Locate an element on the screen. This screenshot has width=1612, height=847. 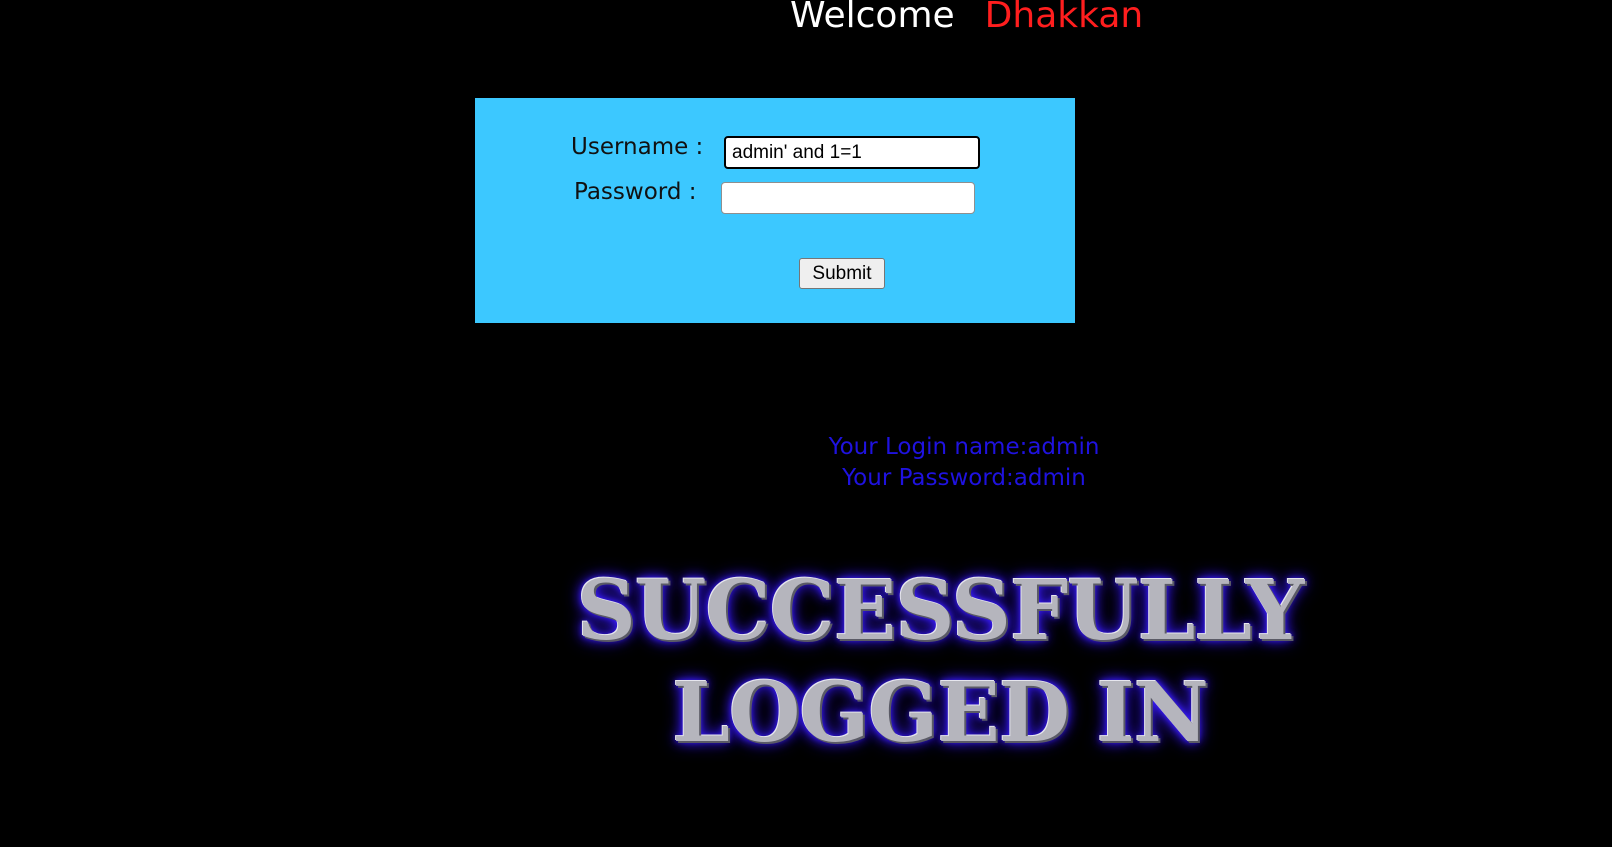
banner-line-2: LOGGED IN is located at coordinates (940, 713).